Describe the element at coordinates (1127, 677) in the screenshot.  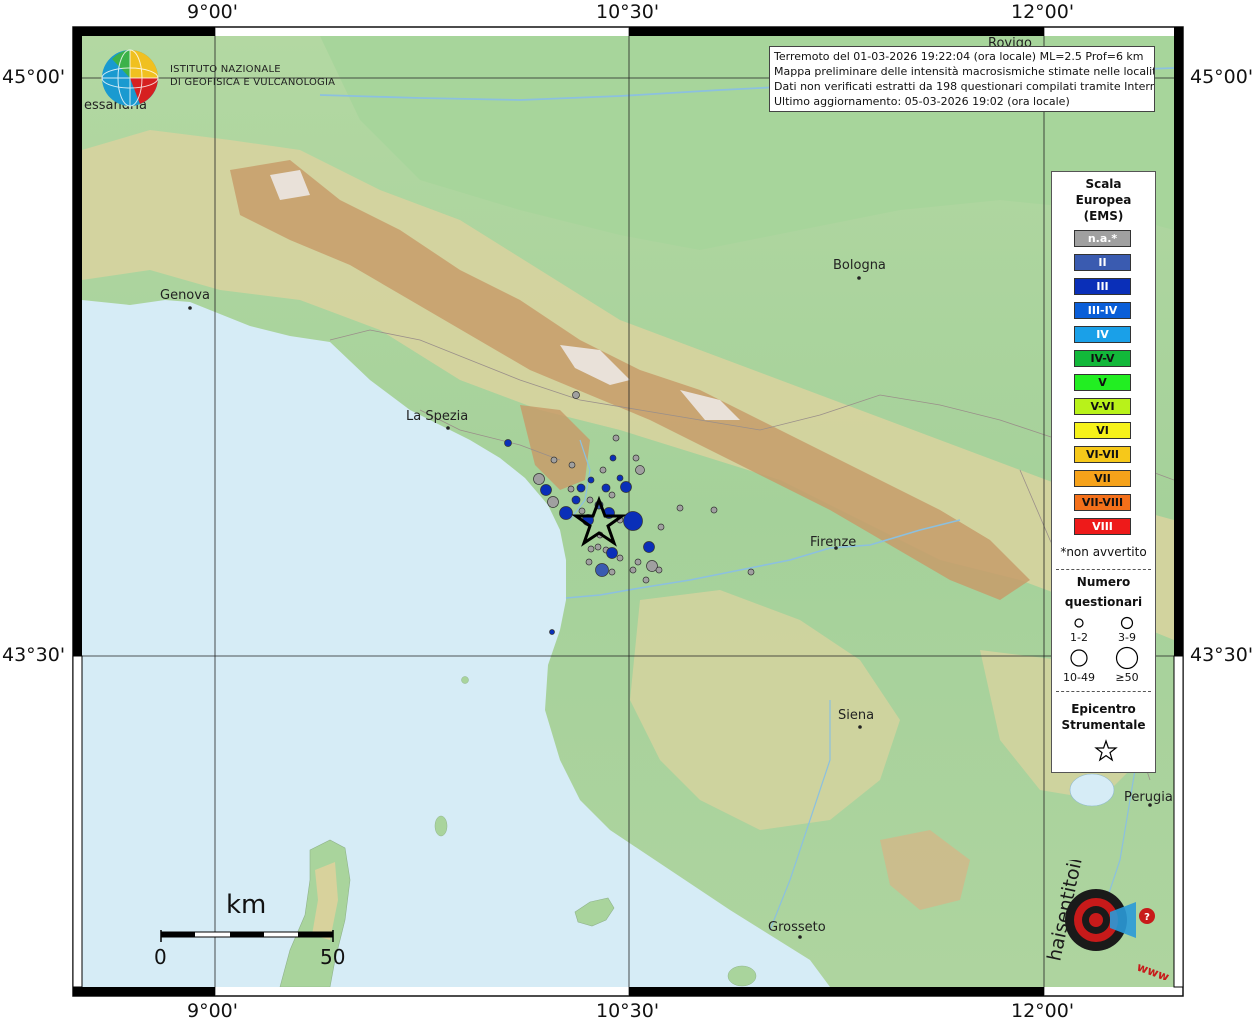
I see `size-label-50: ≥50` at that location.